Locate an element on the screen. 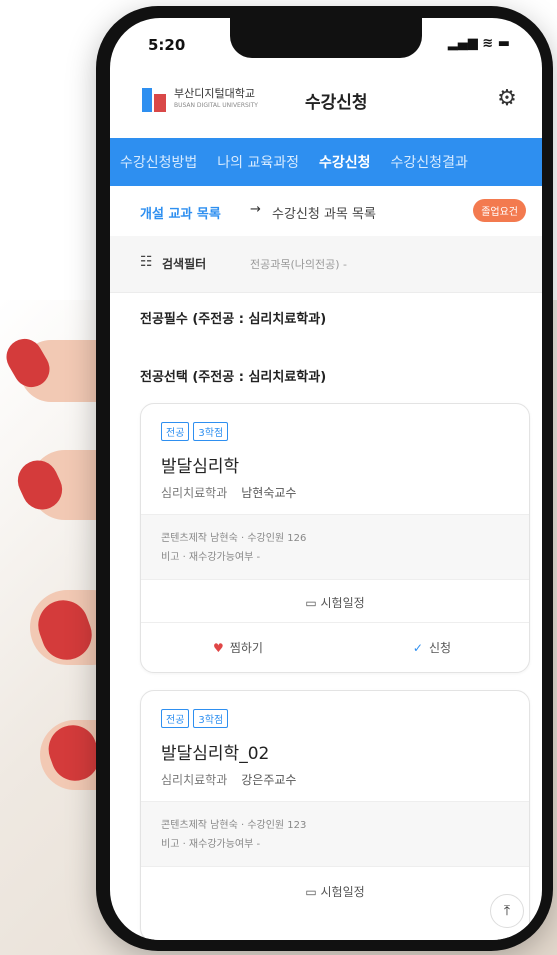 This screenshot has width=557, height=955. phone-notch is located at coordinates (326, 38).